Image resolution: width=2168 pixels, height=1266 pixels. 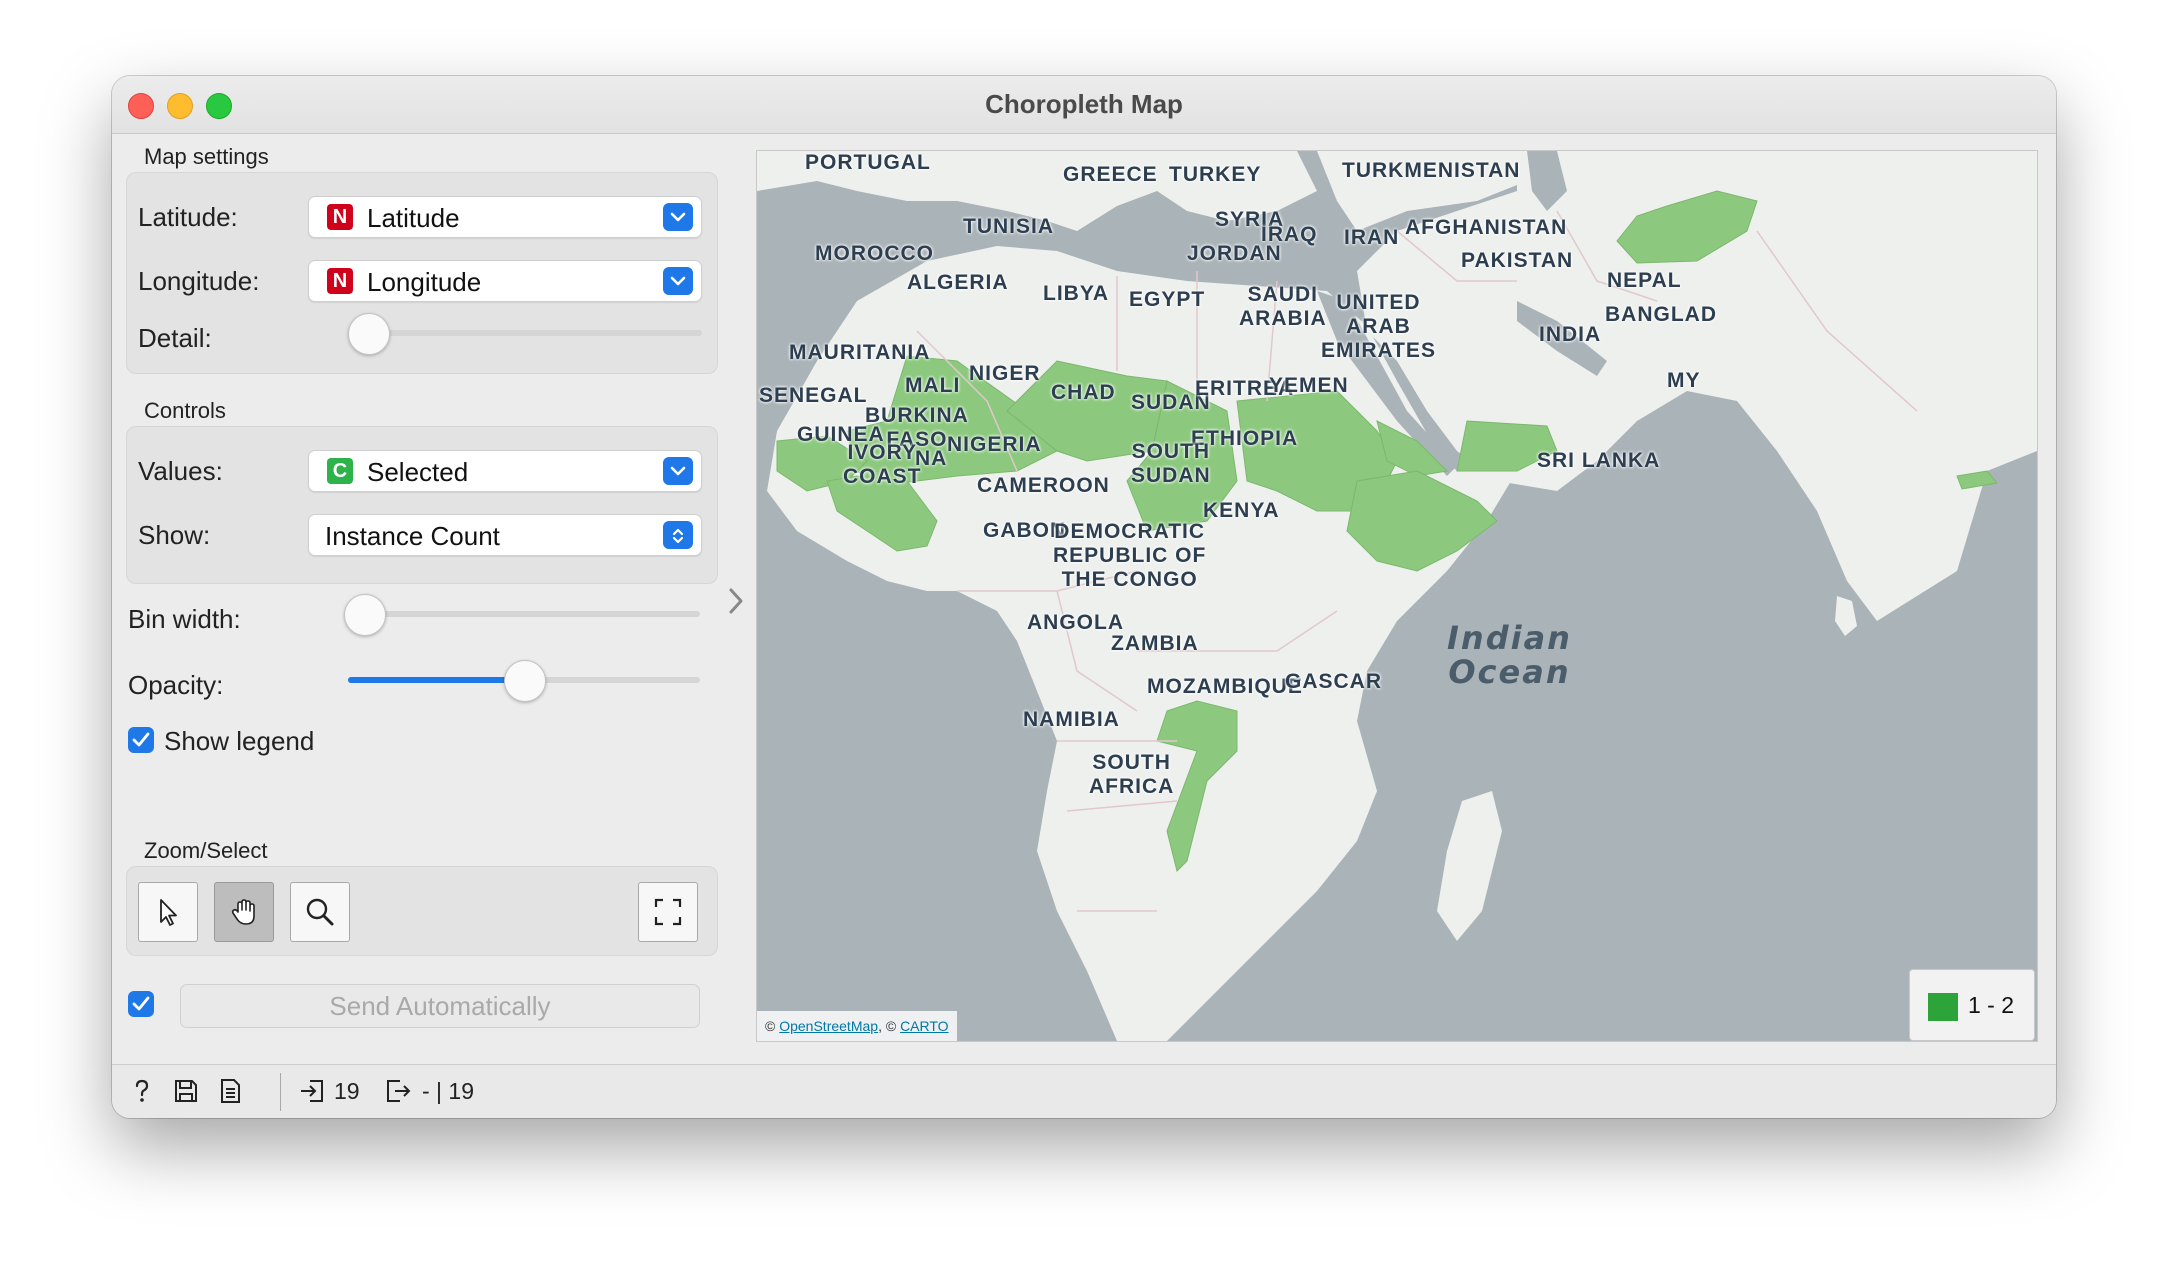 What do you see at coordinates (1644, 280) in the screenshot?
I see `country-label-nepal: NEPAL` at bounding box center [1644, 280].